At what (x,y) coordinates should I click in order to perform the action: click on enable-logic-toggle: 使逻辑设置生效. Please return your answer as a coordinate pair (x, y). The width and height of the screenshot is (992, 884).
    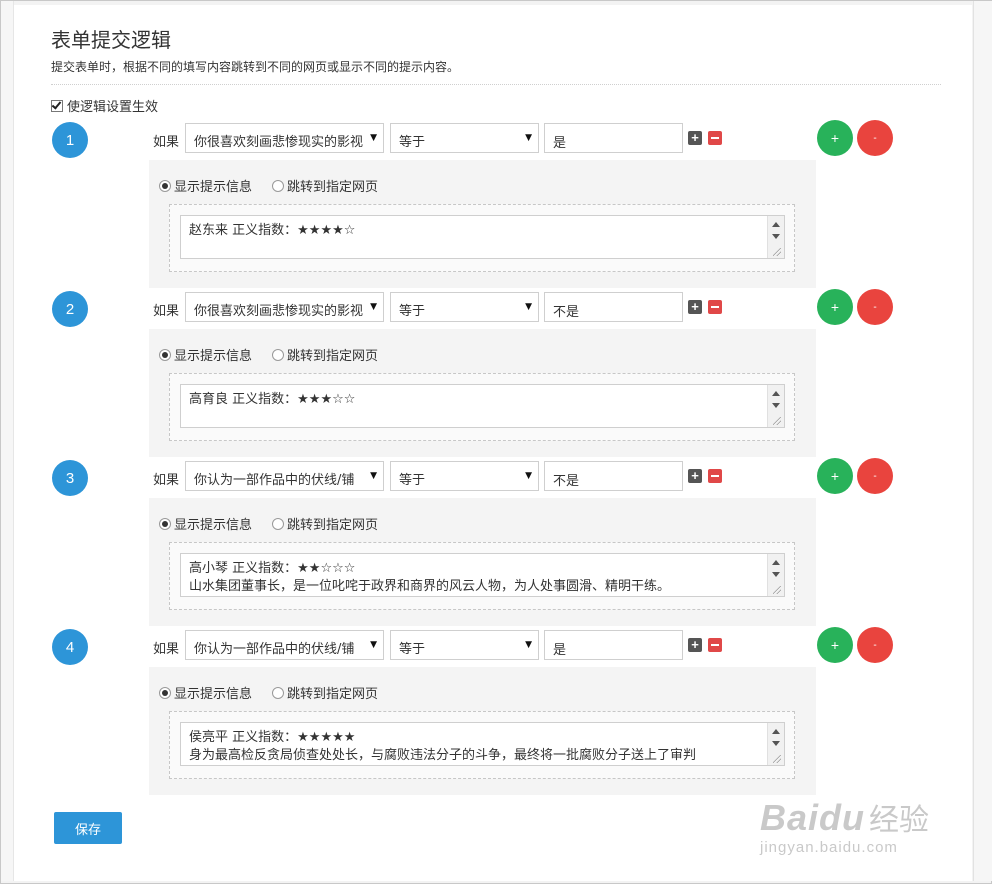
    Looking at the image, I should click on (104, 105).